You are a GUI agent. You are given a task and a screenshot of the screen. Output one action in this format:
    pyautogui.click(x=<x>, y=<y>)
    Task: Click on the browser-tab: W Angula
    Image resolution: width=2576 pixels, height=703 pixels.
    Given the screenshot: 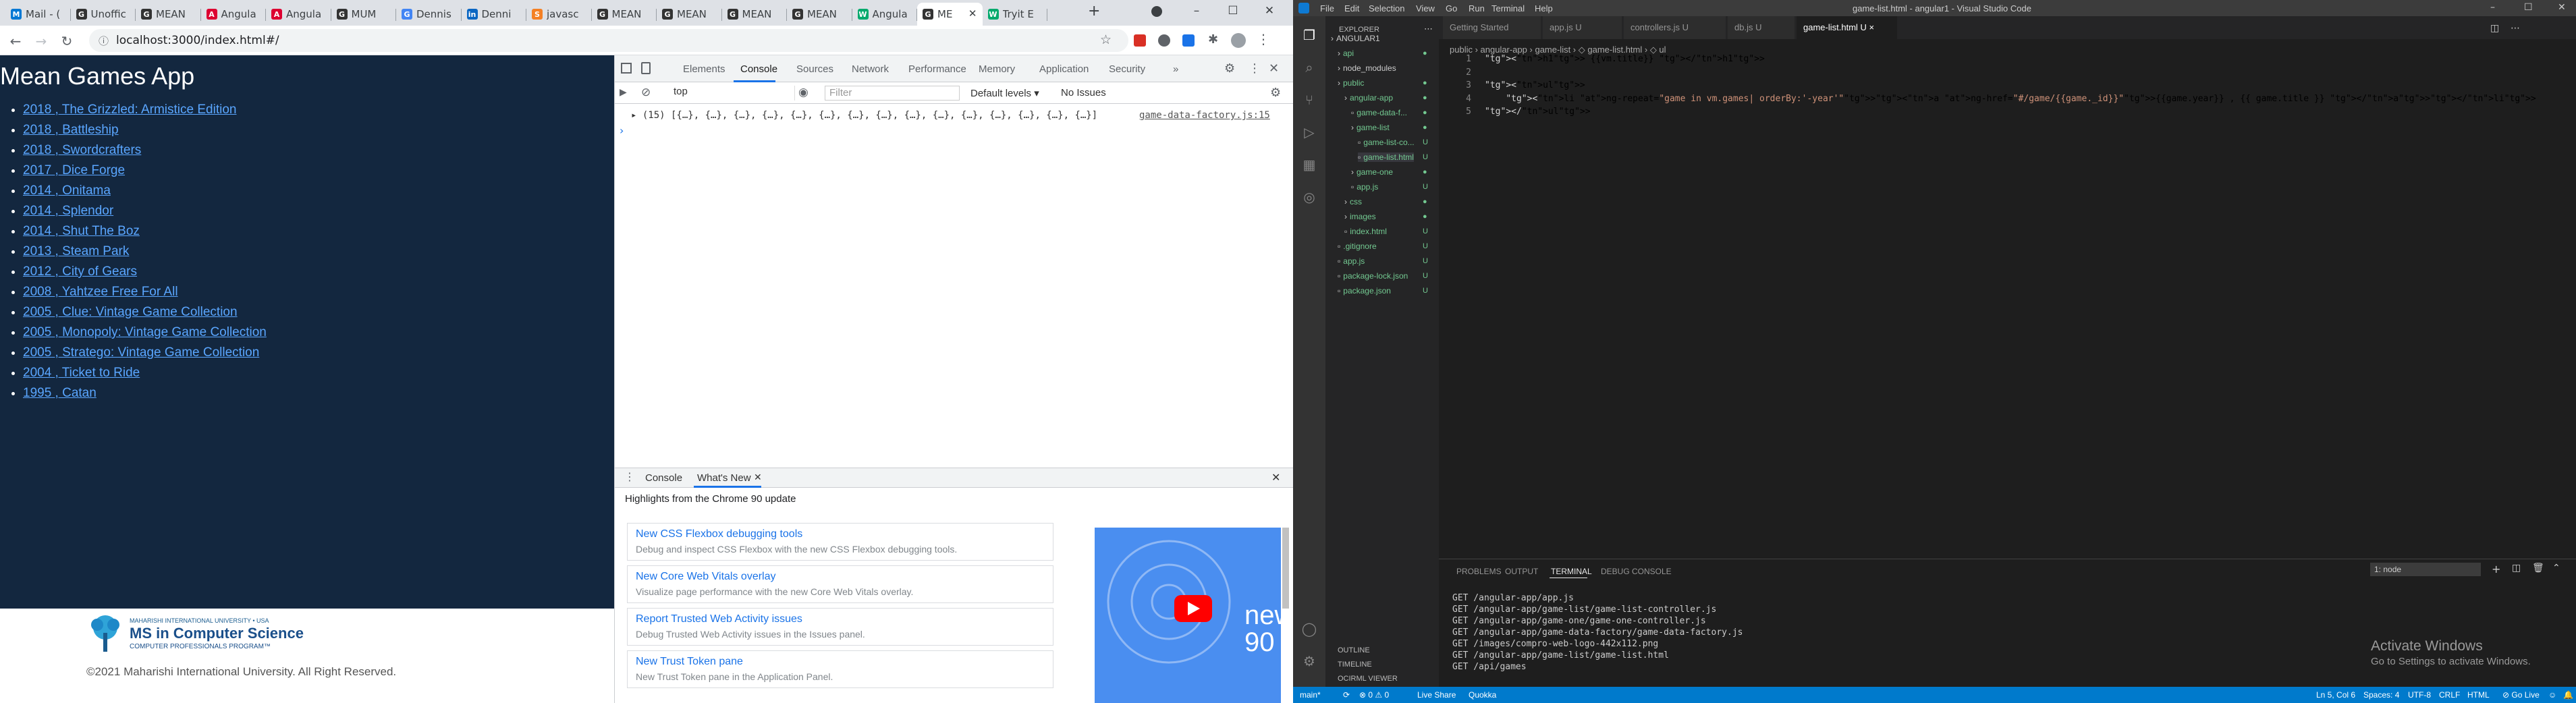 What is the action you would take?
    pyautogui.click(x=884, y=14)
    